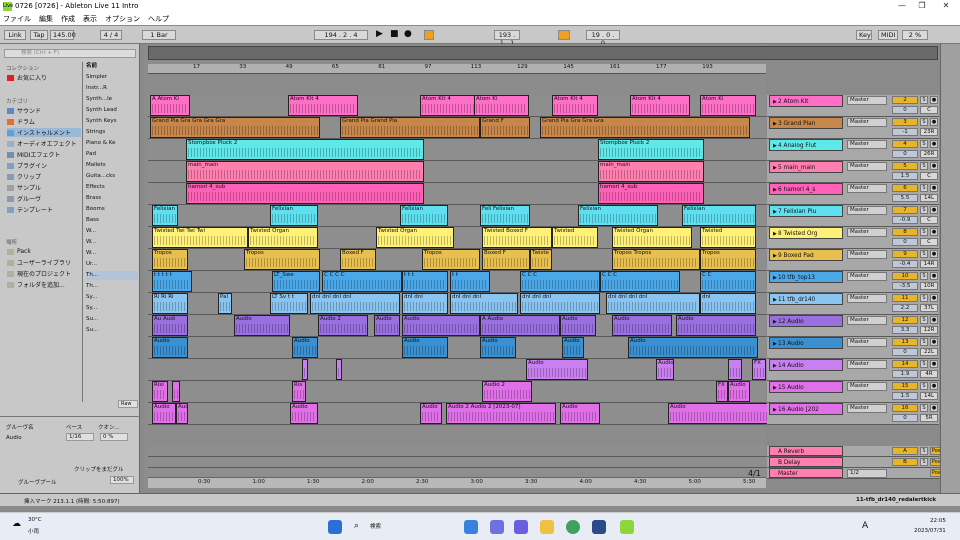 The image size is (960, 540). I want to click on track-activator: 9, so click(905, 254).